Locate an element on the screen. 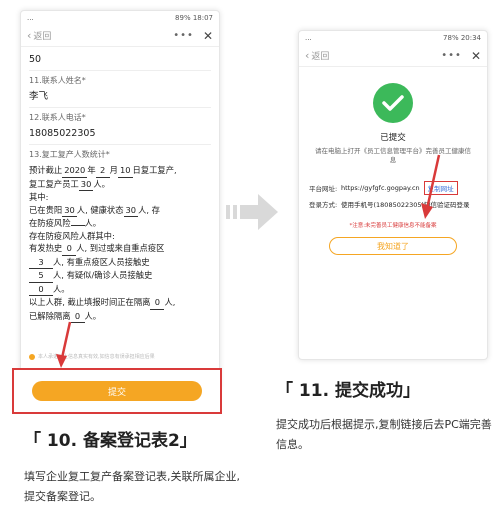  suspect-count-input: 0 is located at coordinates (41, 289).